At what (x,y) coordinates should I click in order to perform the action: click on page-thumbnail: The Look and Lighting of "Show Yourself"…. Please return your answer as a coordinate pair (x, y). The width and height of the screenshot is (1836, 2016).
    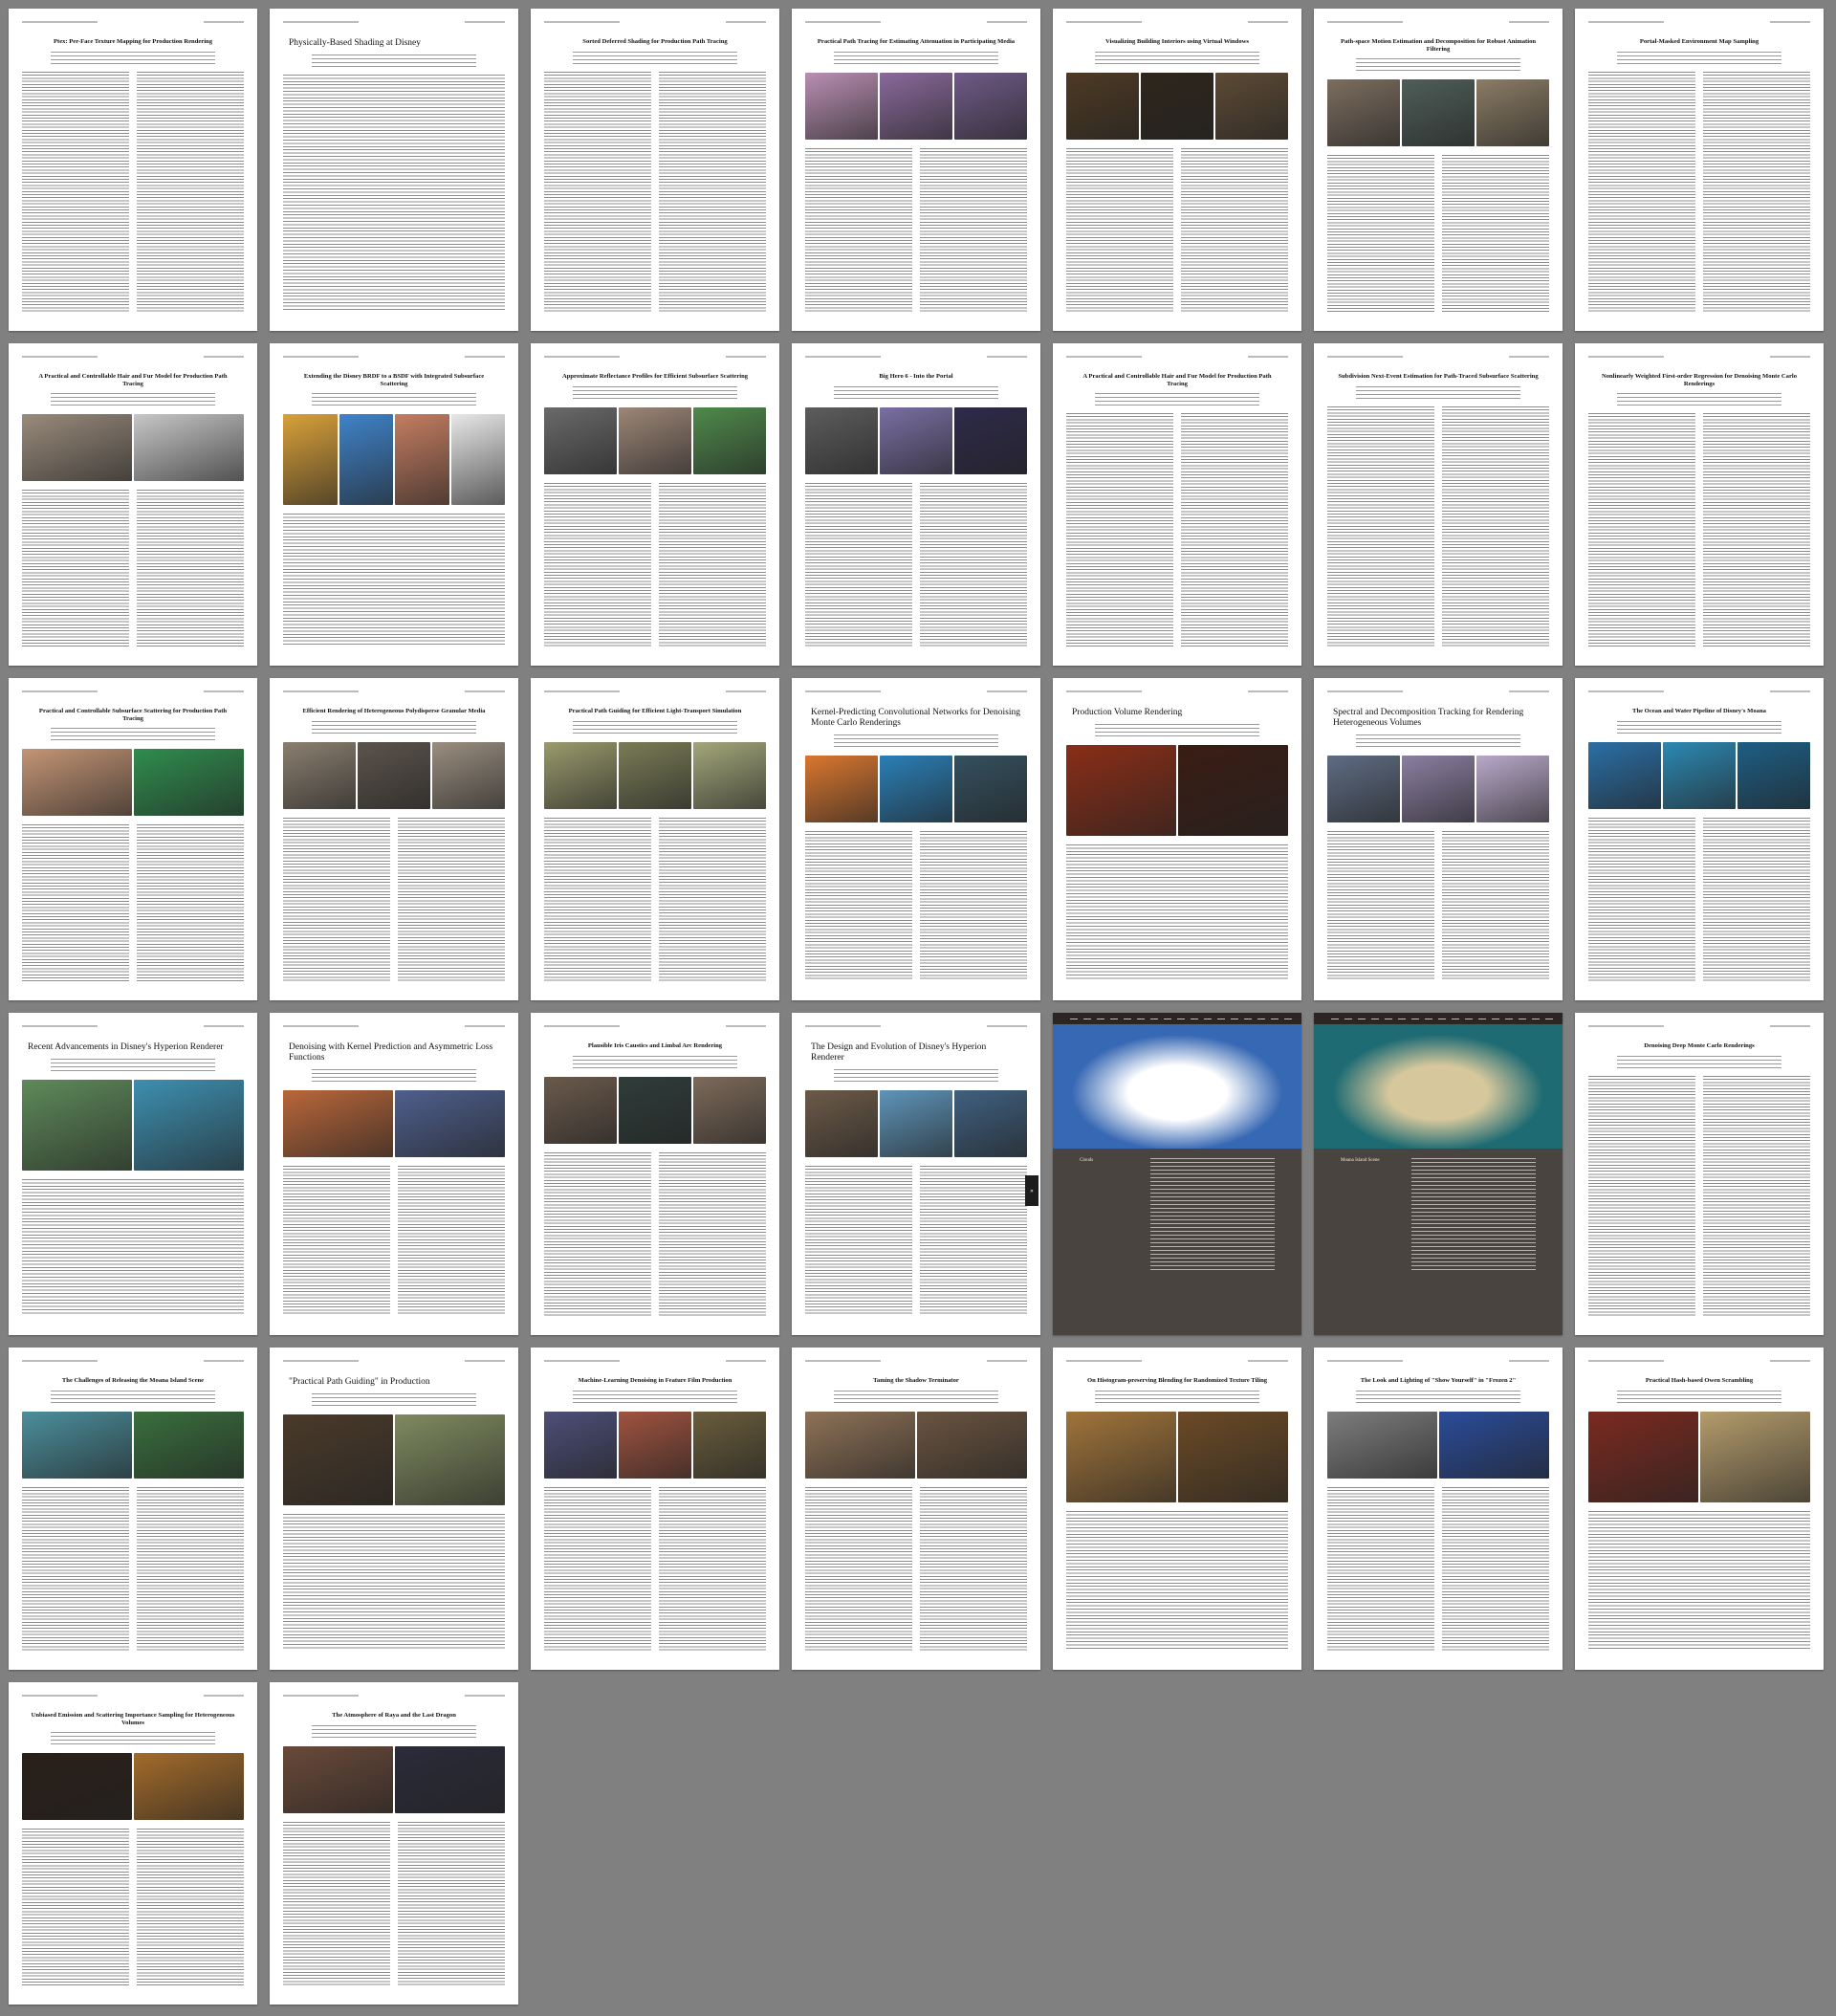
    Looking at the image, I should click on (1439, 1509).